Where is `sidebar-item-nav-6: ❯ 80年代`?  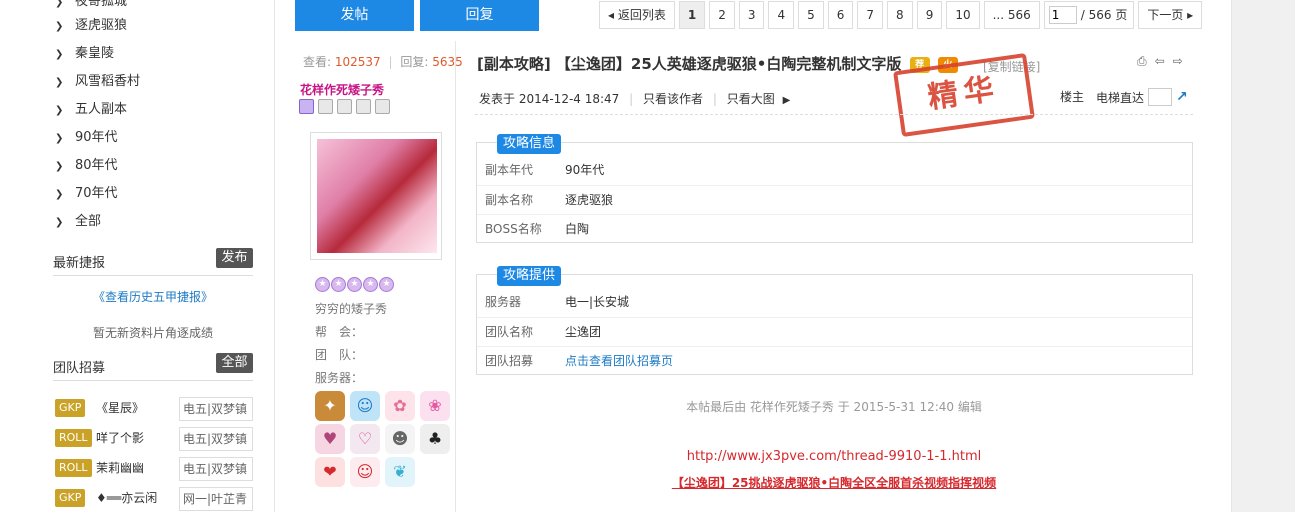 sidebar-item-nav-6: ❯ 80年代 is located at coordinates (86, 166).